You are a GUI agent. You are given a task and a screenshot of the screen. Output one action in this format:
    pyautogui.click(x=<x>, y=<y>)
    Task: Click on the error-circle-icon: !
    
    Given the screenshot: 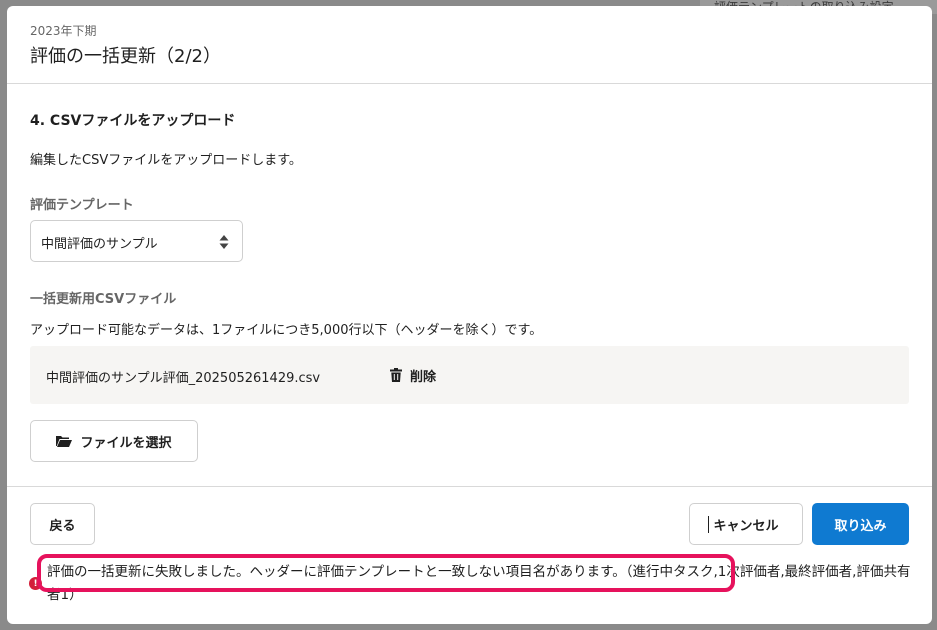 What is the action you would take?
    pyautogui.click(x=35, y=583)
    